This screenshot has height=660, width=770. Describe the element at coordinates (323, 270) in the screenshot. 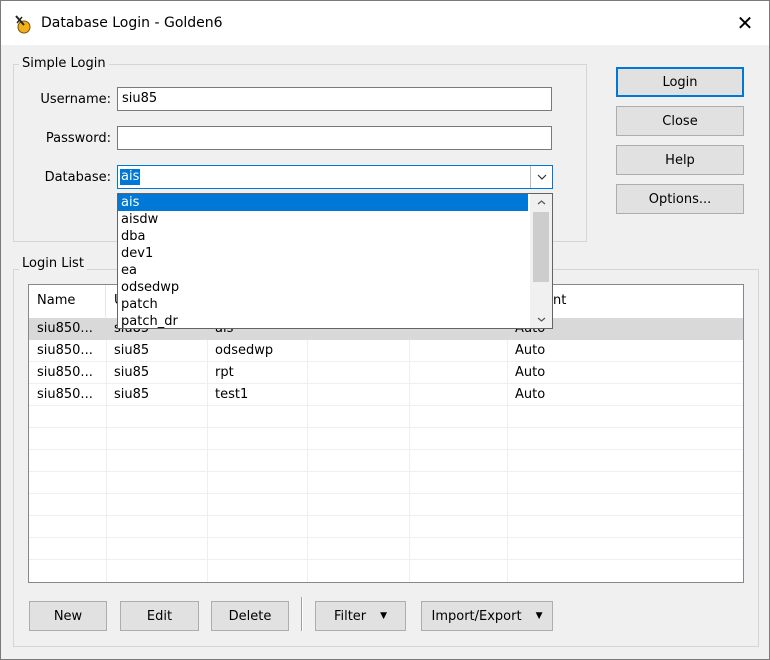

I see `dropdown-option: ea` at that location.